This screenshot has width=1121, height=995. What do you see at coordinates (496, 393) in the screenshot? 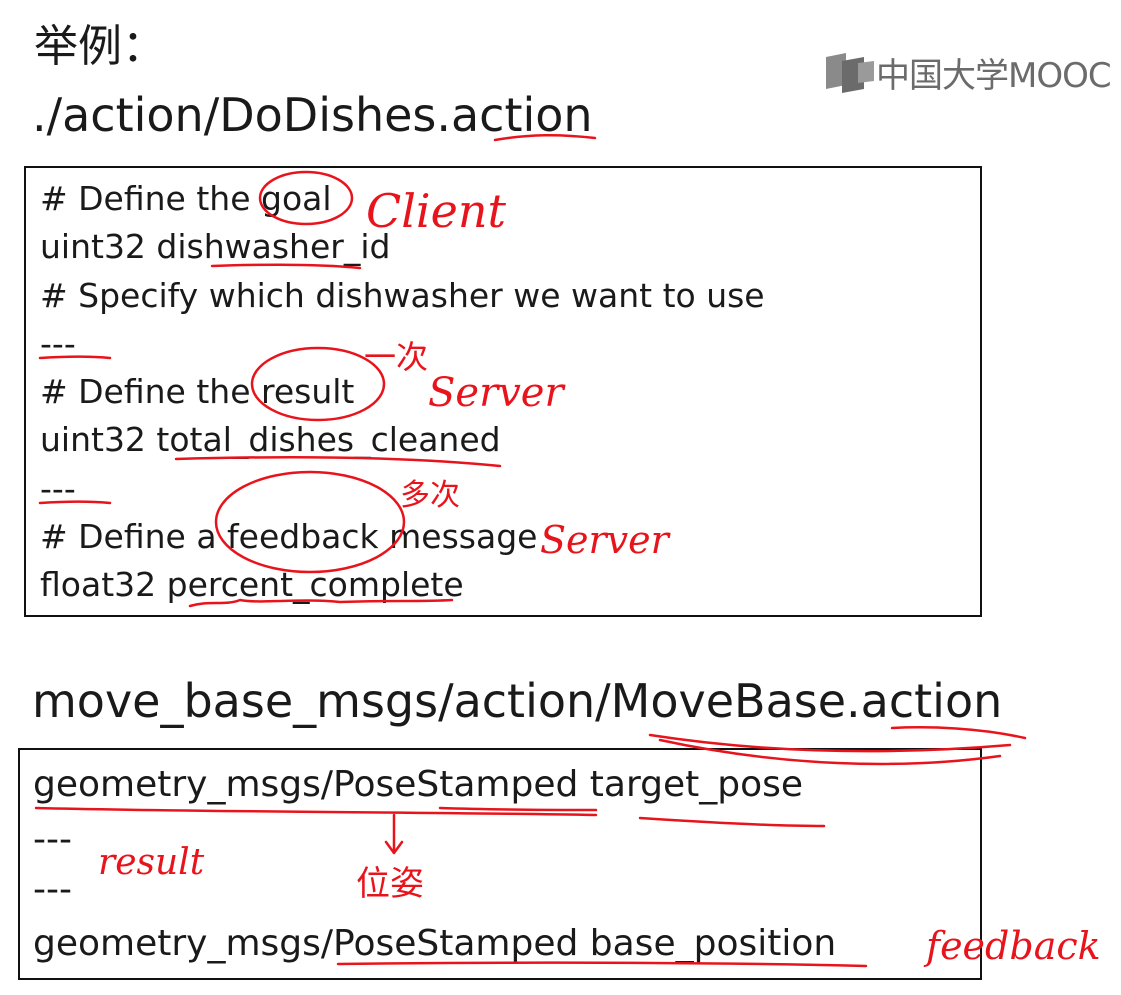
I see `annotation-server-1: Server` at bounding box center [496, 393].